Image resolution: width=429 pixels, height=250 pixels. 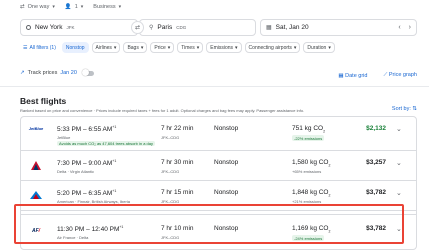 What do you see at coordinates (197, 27) in the screenshot?
I see `destination-field: ⚲ Paris CDG` at bounding box center [197, 27].